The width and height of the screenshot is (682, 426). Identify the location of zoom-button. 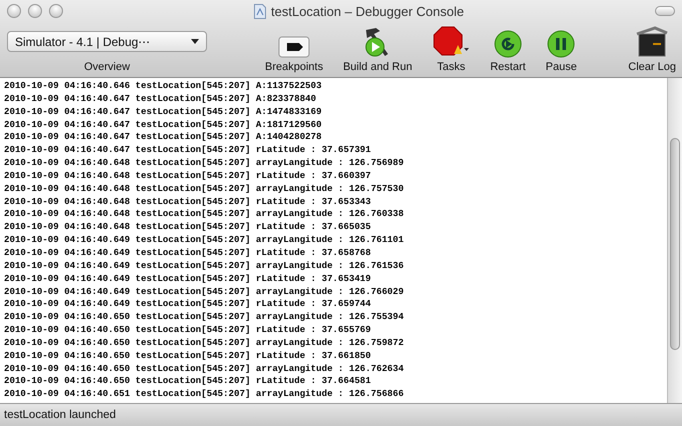
(56, 11).